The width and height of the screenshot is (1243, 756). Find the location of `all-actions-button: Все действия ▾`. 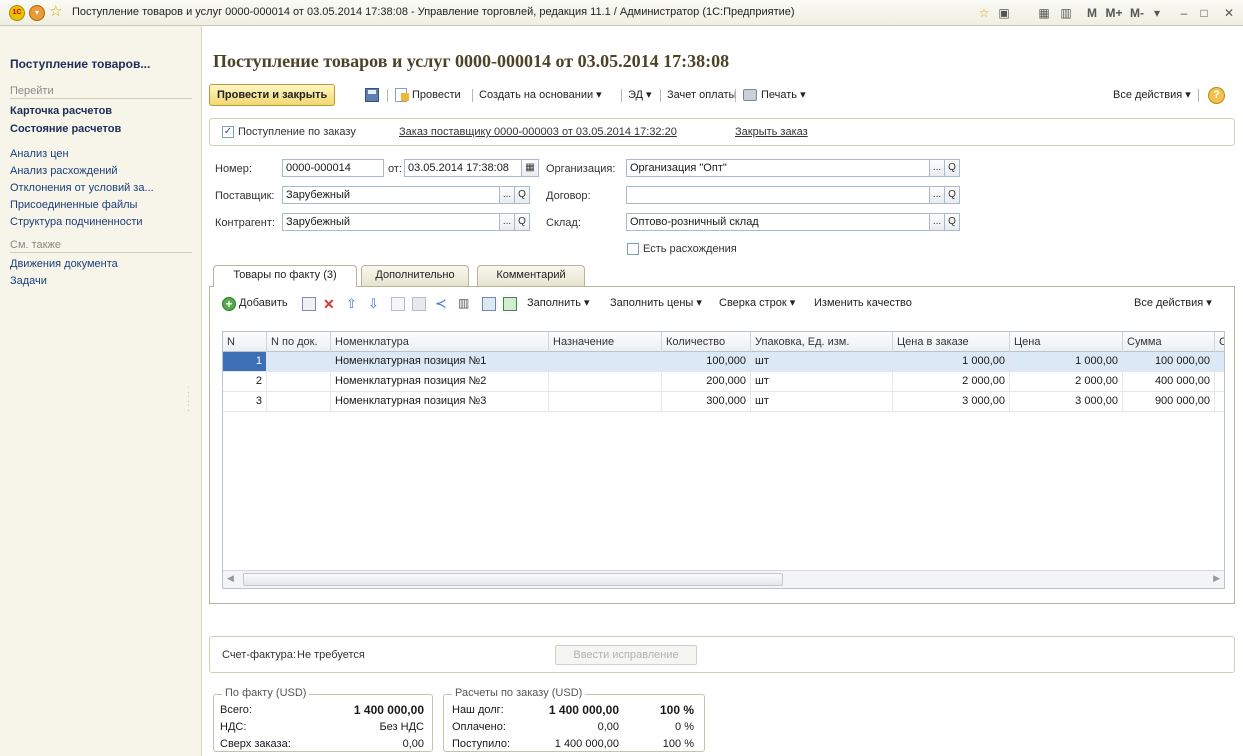

all-actions-button: Все действия ▾ is located at coordinates (1152, 95).